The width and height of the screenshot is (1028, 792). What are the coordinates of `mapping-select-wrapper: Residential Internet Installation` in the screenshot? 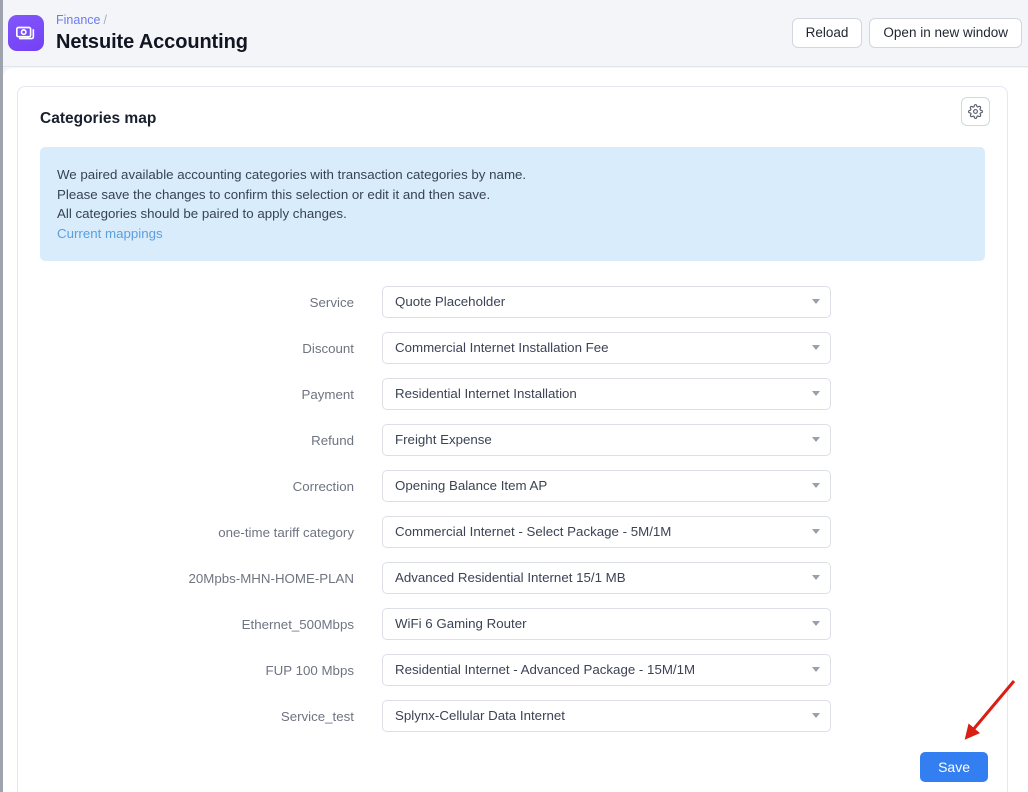 It's located at (606, 394).